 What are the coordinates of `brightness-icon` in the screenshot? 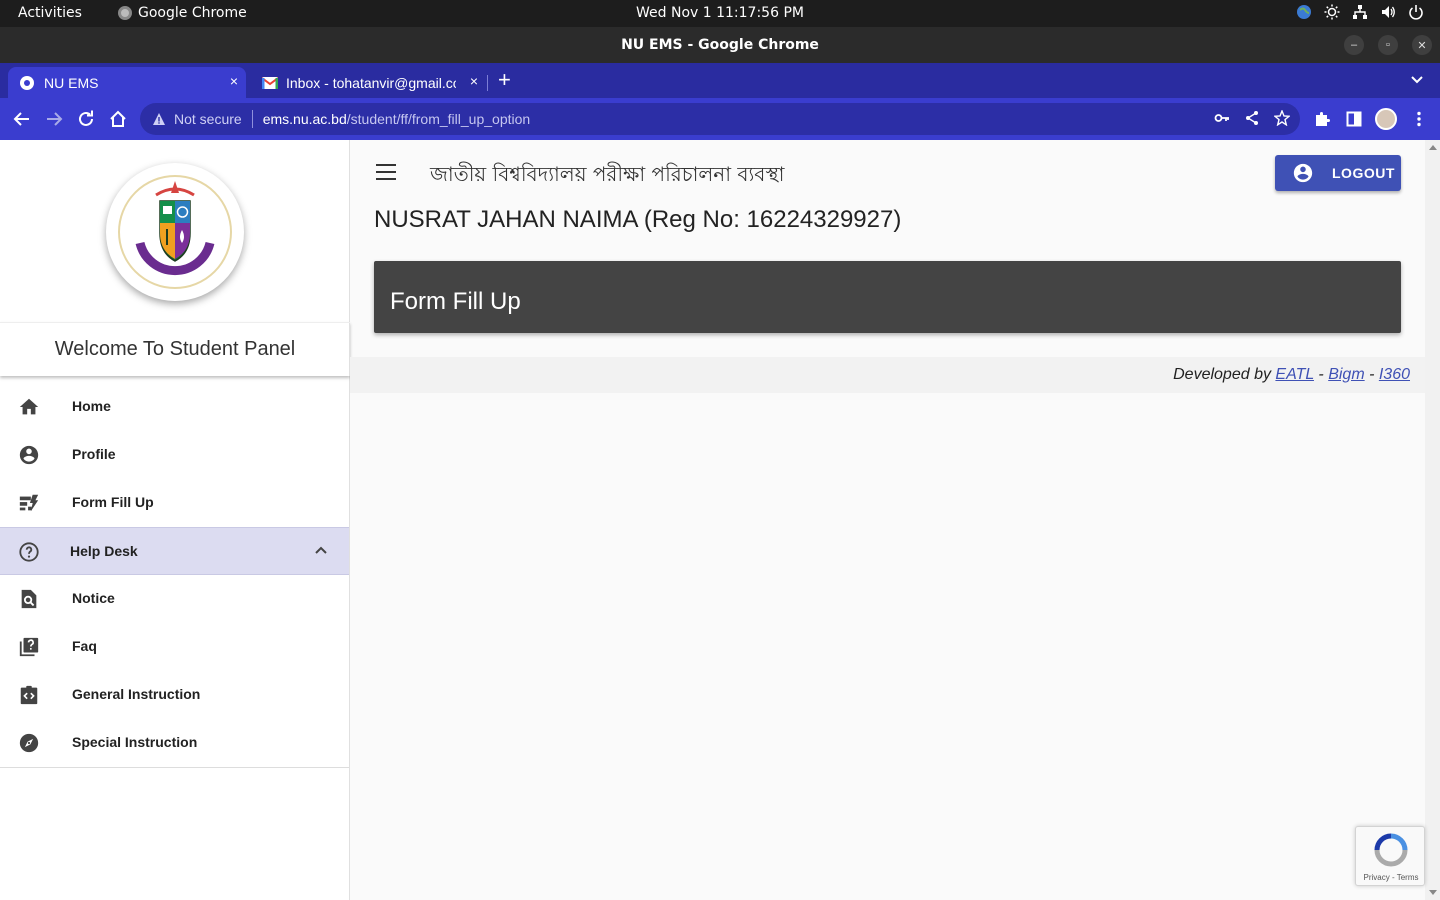 It's located at (1332, 12).